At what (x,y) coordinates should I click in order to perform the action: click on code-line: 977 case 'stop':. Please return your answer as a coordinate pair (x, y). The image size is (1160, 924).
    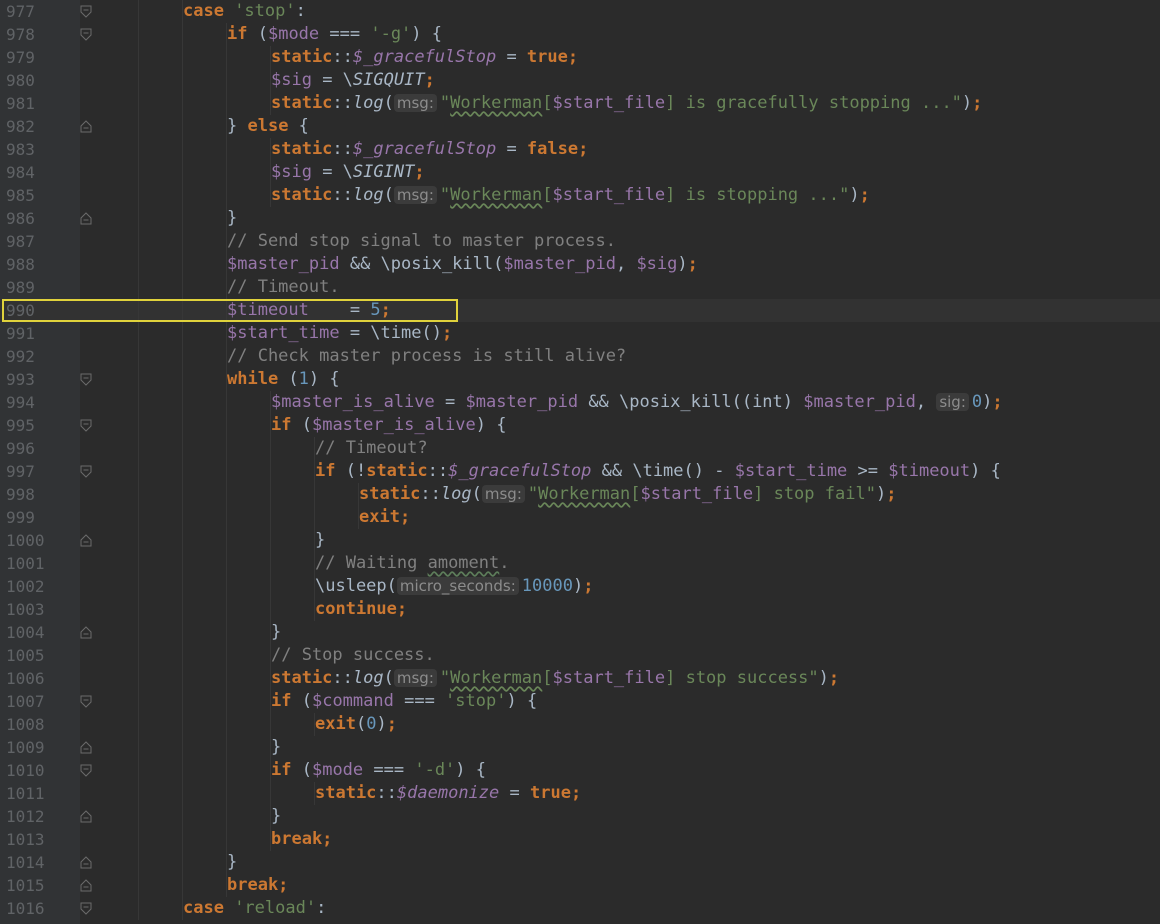
    Looking at the image, I should click on (580, 11).